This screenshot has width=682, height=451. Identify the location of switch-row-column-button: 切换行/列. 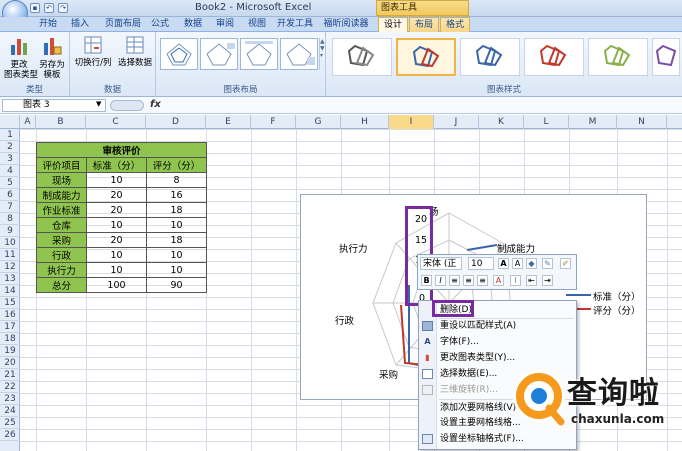
(93, 51).